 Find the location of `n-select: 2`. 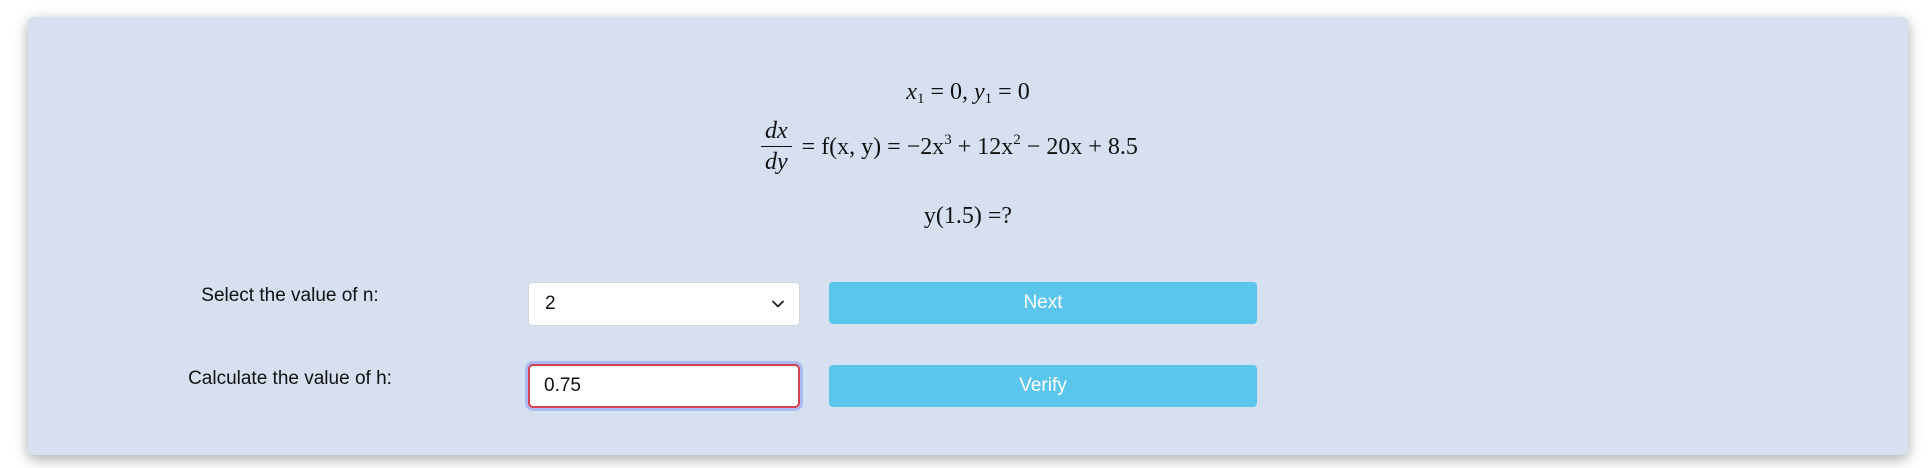

n-select: 2 is located at coordinates (664, 304).